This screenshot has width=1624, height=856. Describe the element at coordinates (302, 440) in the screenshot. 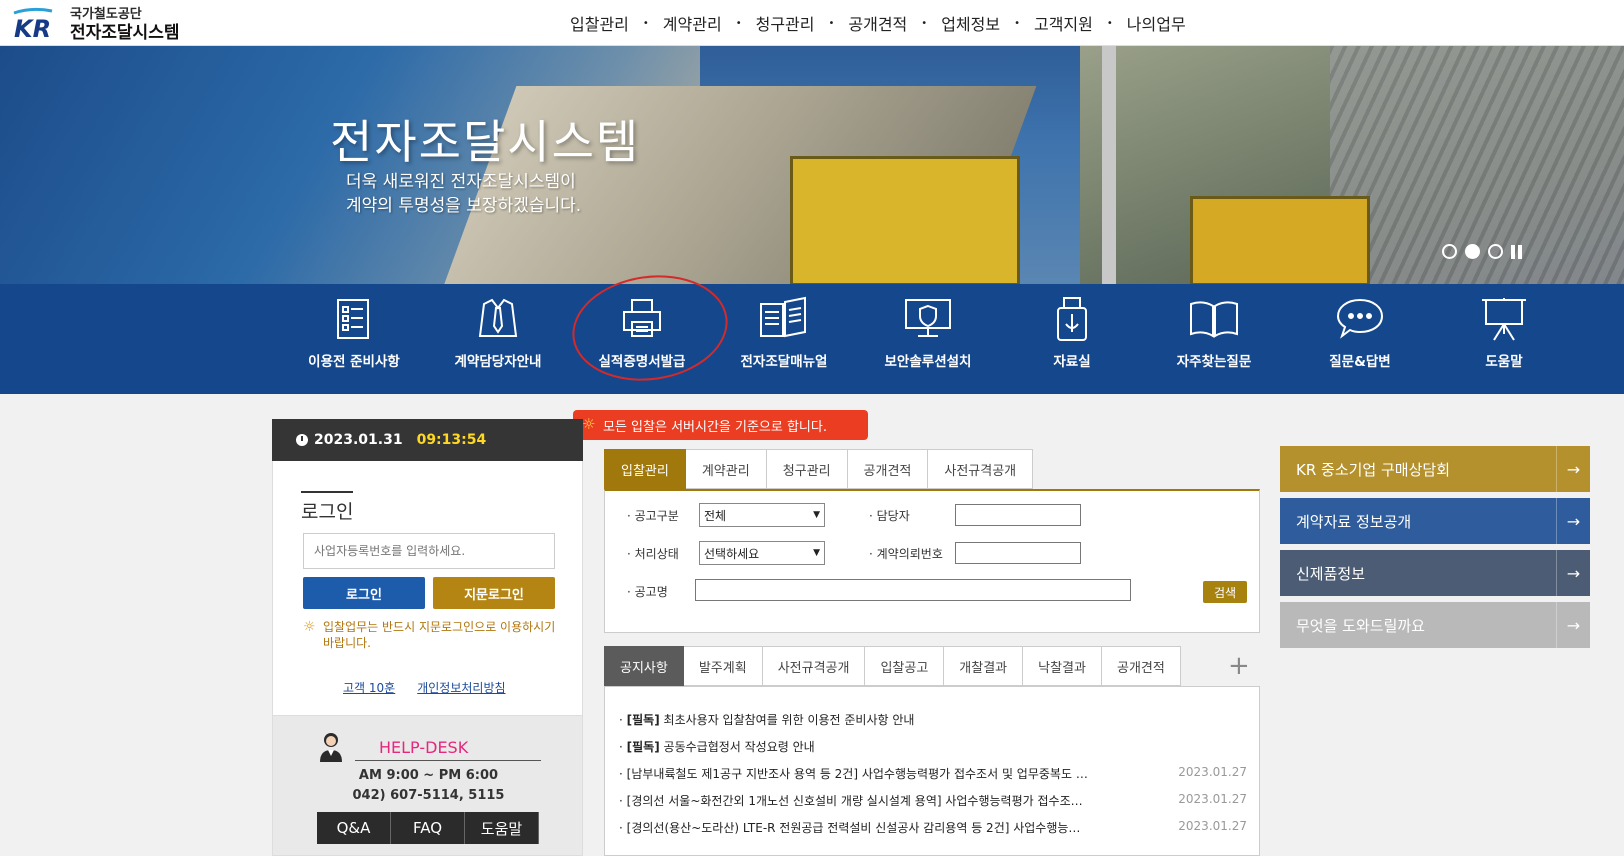

I see `clock-icon` at that location.